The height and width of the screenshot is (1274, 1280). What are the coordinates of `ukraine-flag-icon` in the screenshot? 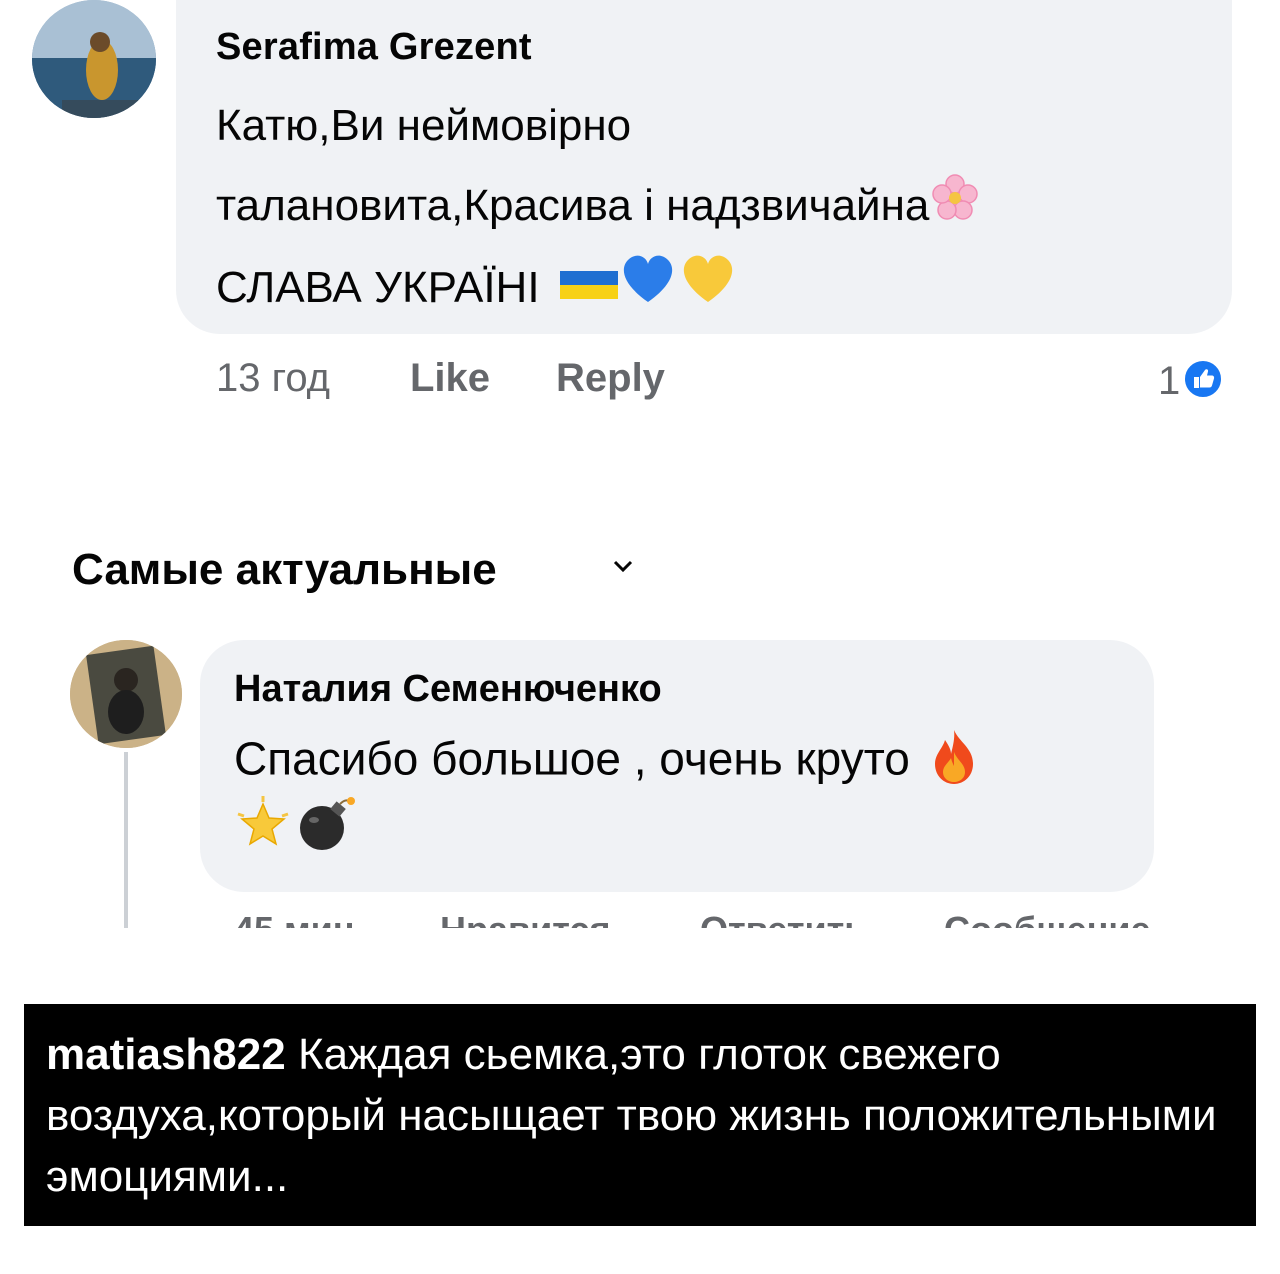 It's located at (588, 291).